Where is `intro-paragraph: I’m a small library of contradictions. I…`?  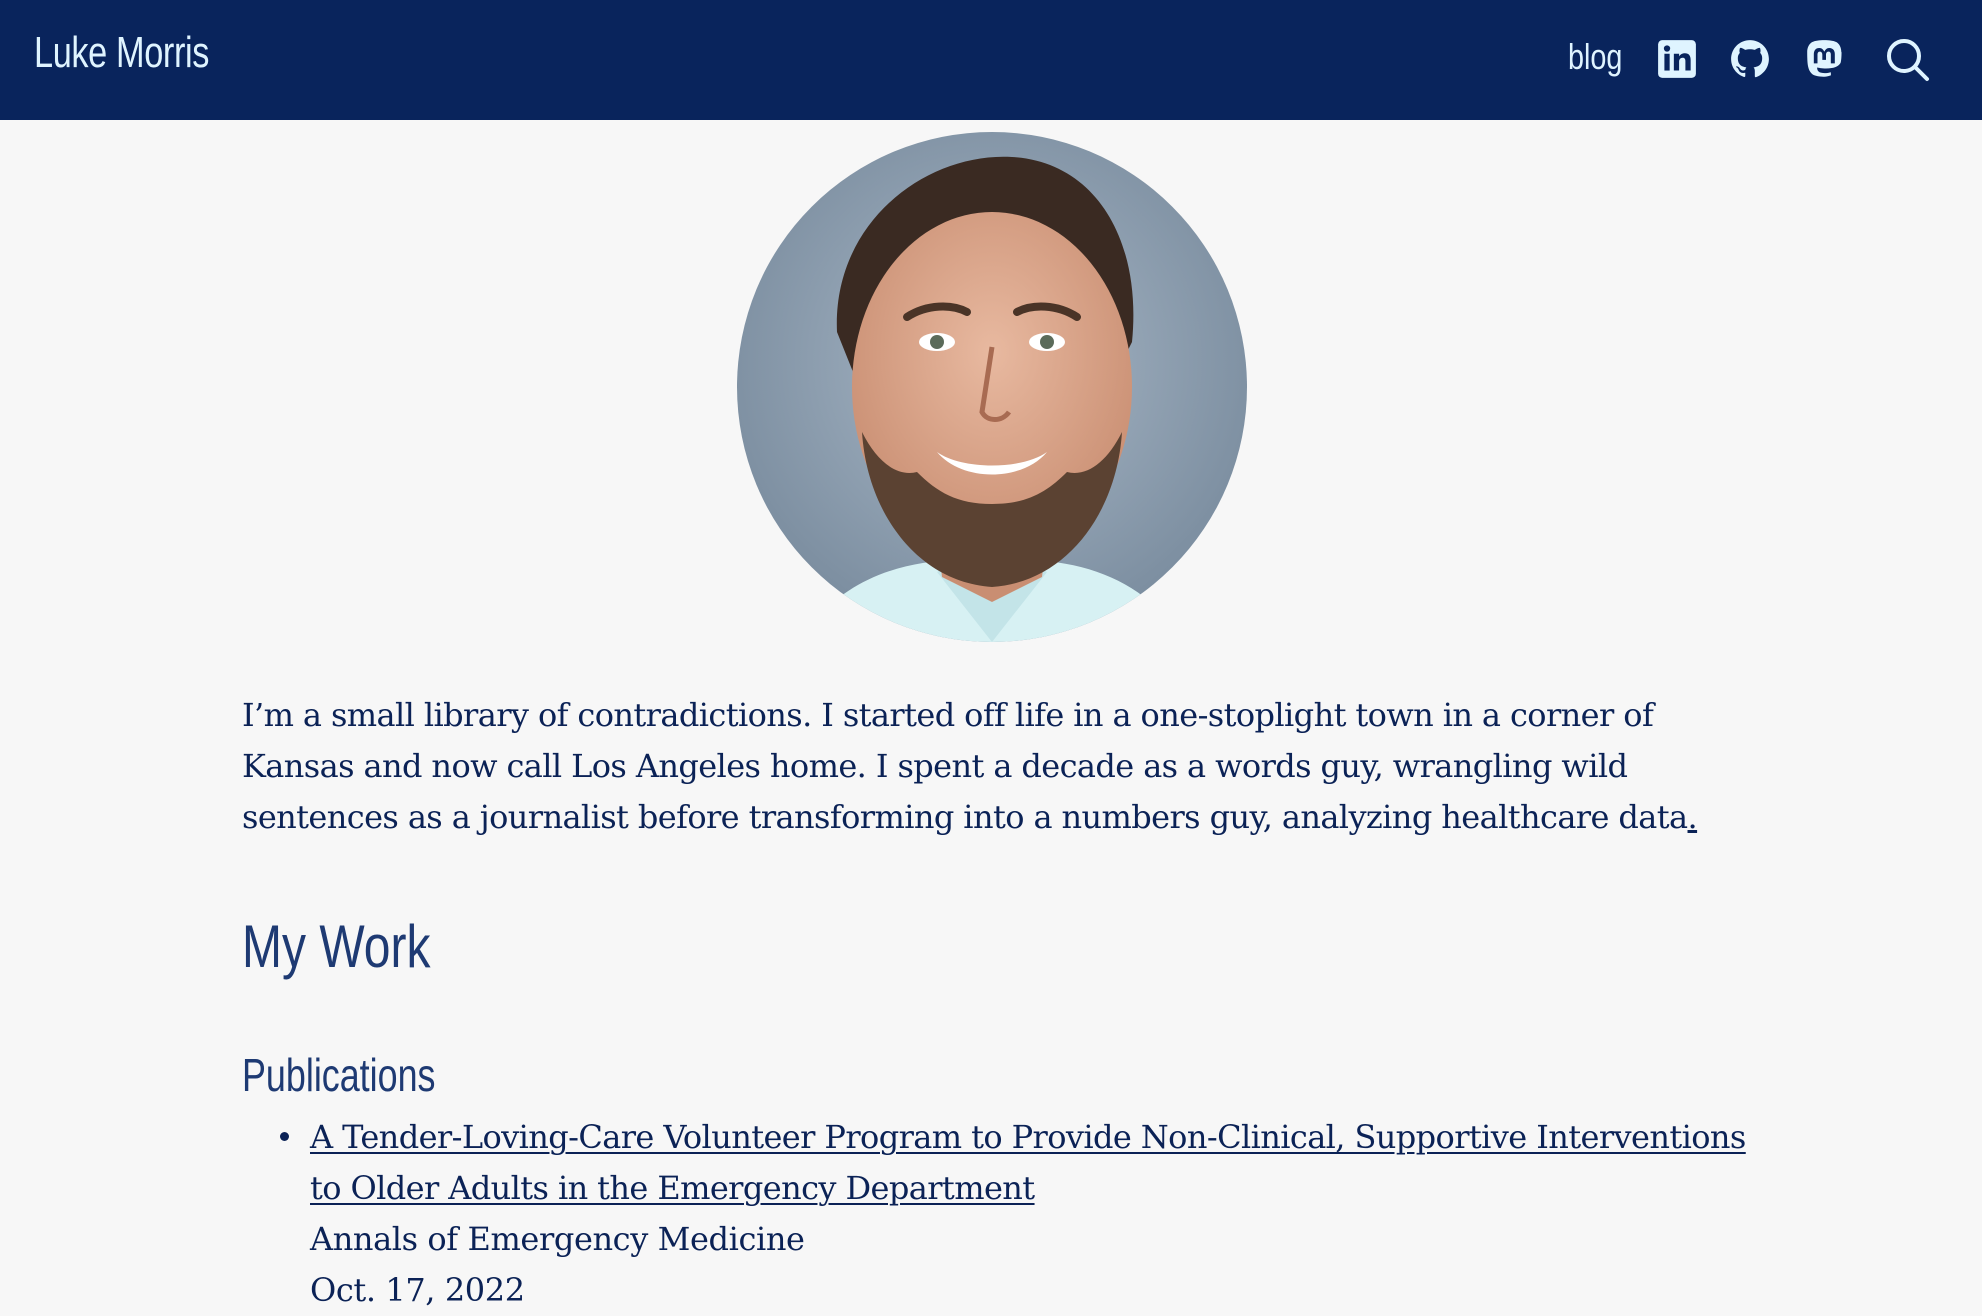
intro-paragraph: I’m a small library of contradictions. I… is located at coordinates (997, 766).